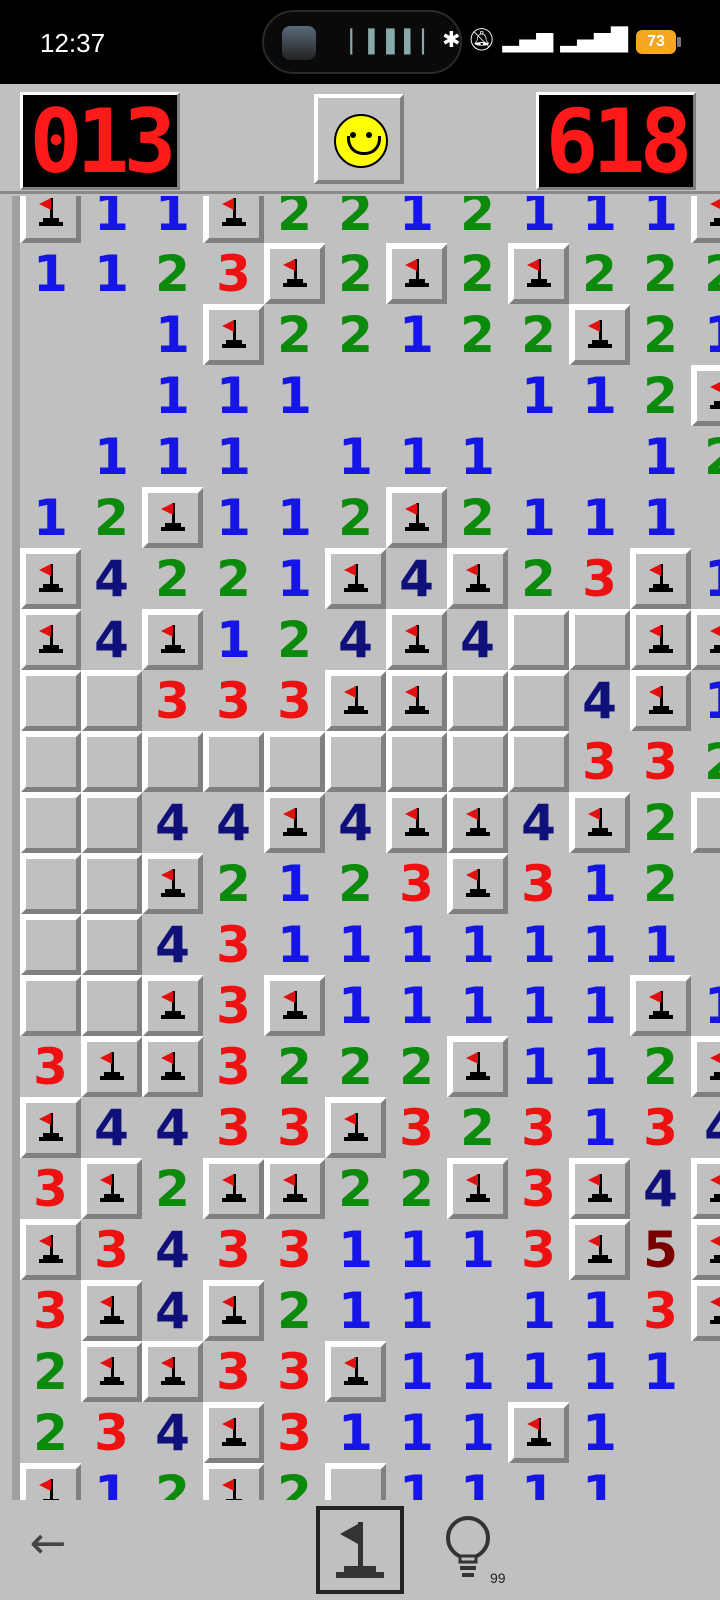 This screenshot has height=1600, width=720. Describe the element at coordinates (360, 1550) in the screenshot. I see `flag-mode-button` at that location.